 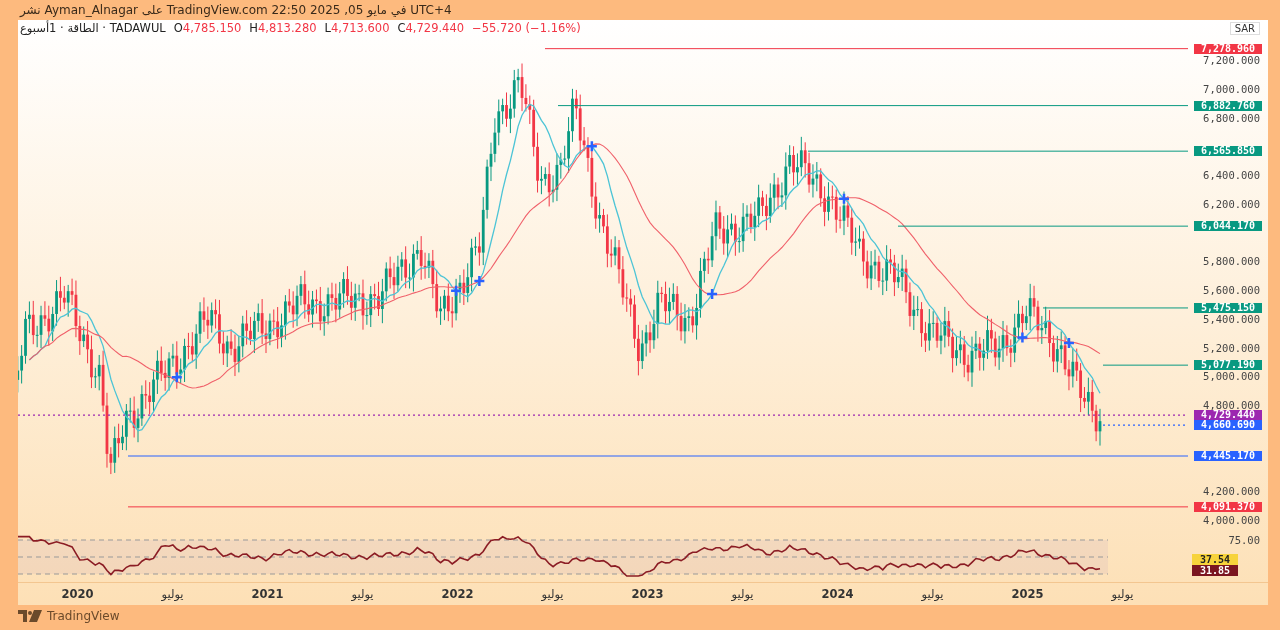 I want to click on time-axis-label: 2020, so click(x=77, y=594).